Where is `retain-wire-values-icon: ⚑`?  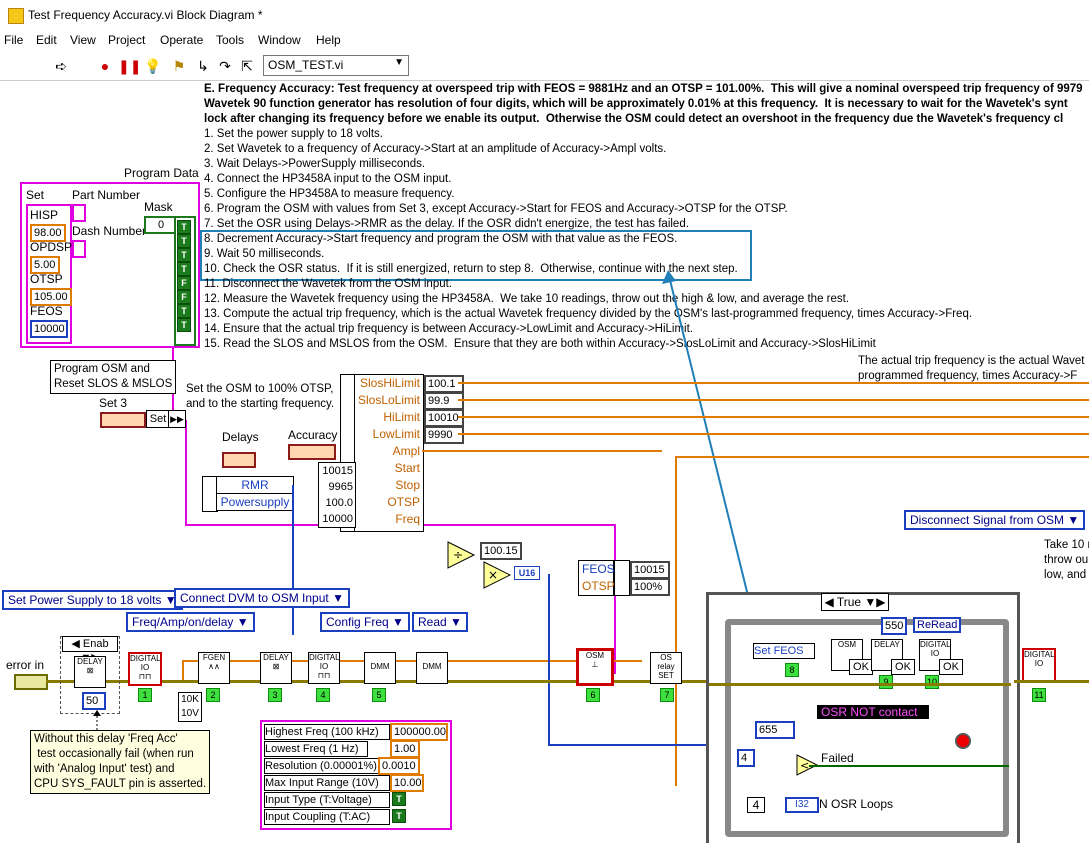 retain-wire-values-icon: ⚑ is located at coordinates (179, 66).